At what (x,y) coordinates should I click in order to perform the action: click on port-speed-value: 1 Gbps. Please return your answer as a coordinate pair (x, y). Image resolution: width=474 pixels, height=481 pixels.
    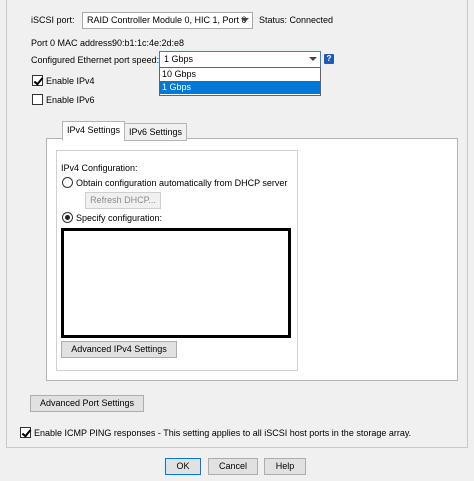
    Looking at the image, I should click on (179, 59).